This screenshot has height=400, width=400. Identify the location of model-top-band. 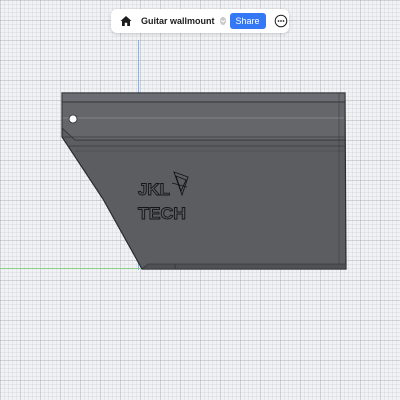
(203, 97).